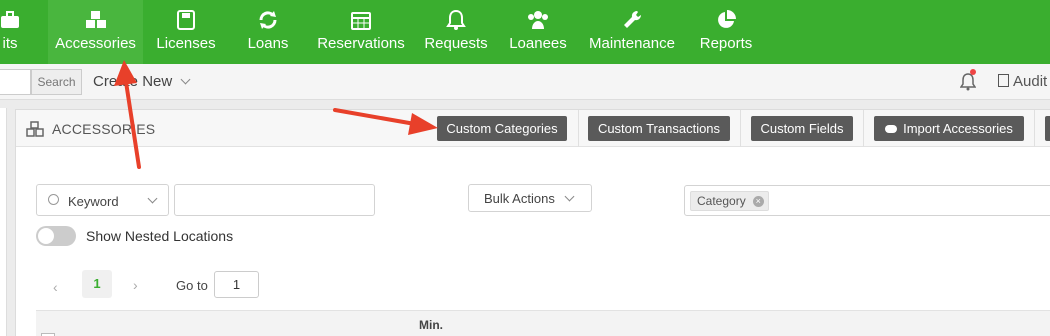 Image resolution: width=1050 pixels, height=336 pixels. I want to click on custom-fields-button: Custom Fields, so click(802, 128).